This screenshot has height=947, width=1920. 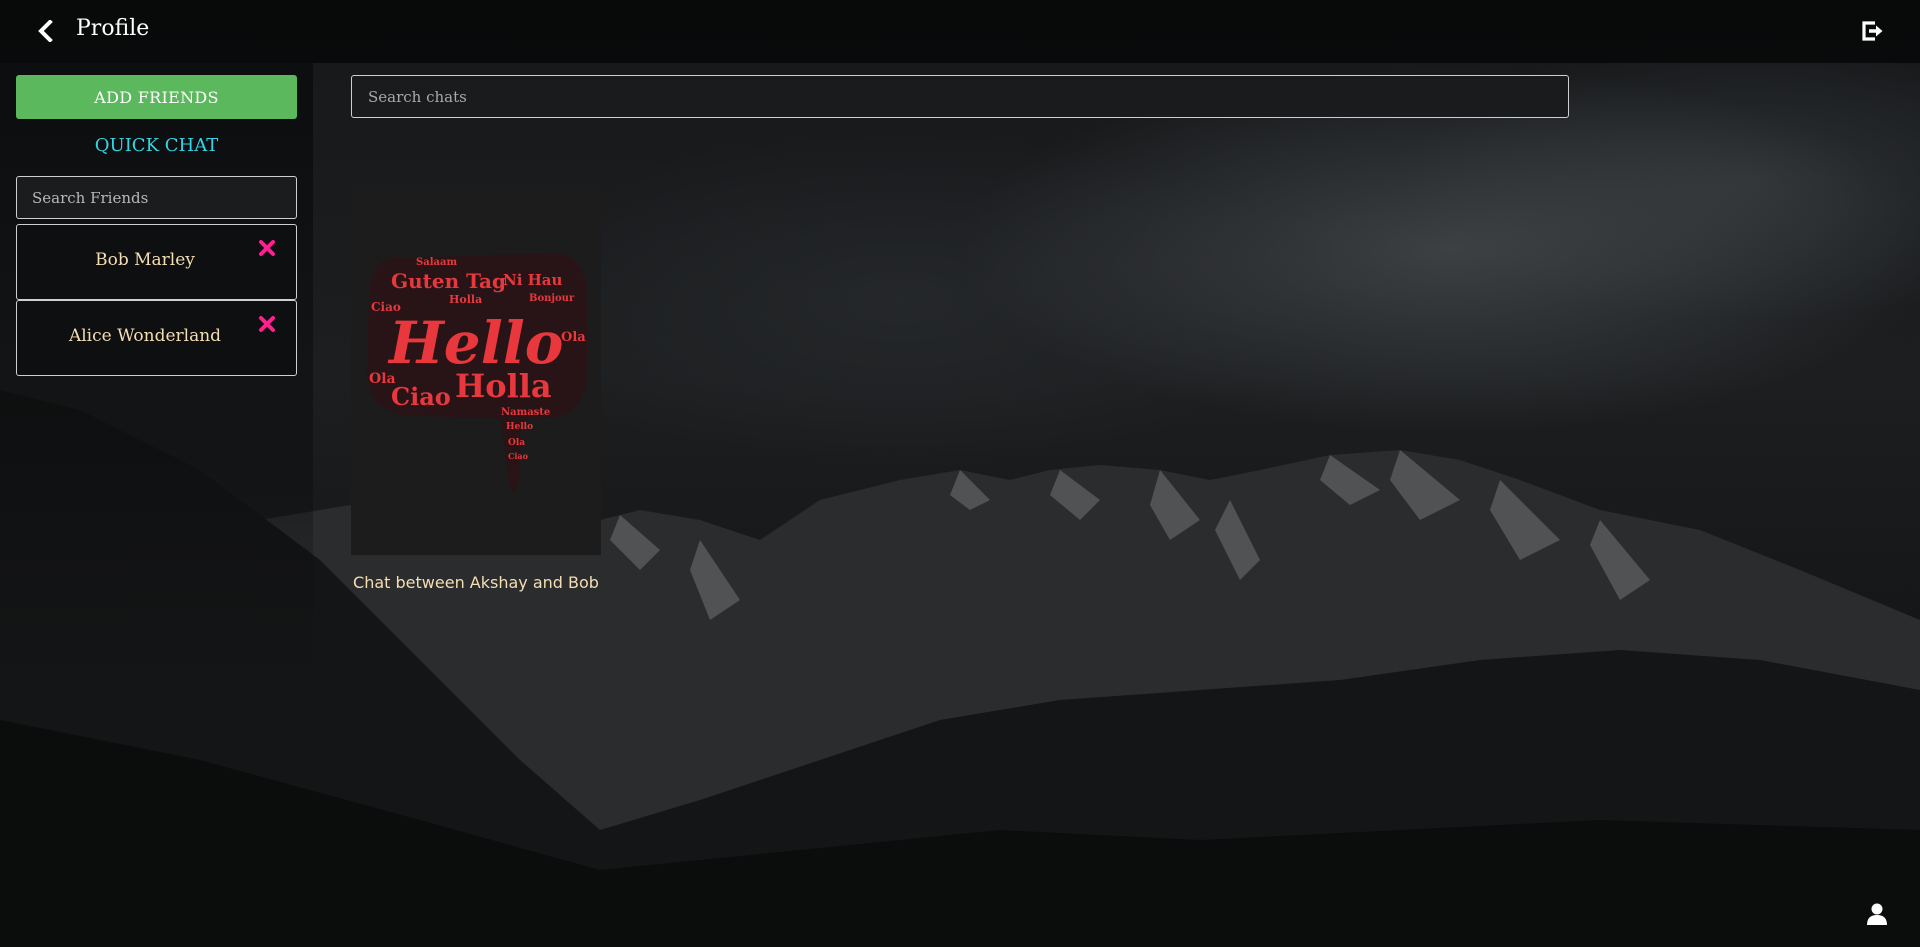 What do you see at coordinates (156, 197) in the screenshot?
I see `search-friends-input` at bounding box center [156, 197].